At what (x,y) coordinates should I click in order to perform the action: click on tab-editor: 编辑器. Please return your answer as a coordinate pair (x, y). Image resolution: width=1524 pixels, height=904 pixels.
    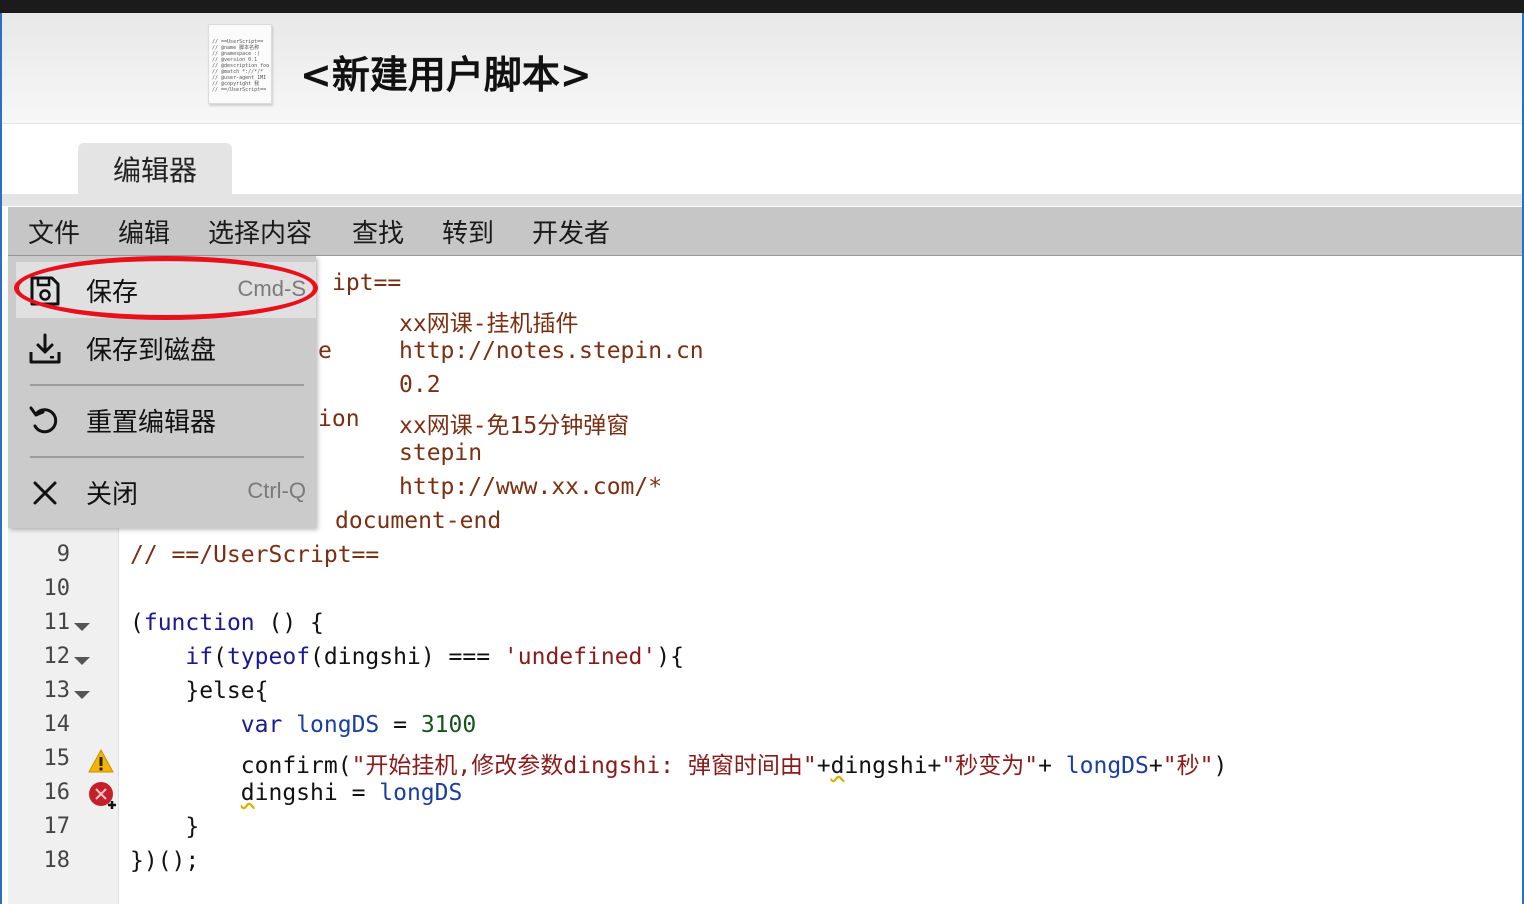
    Looking at the image, I should click on (155, 168).